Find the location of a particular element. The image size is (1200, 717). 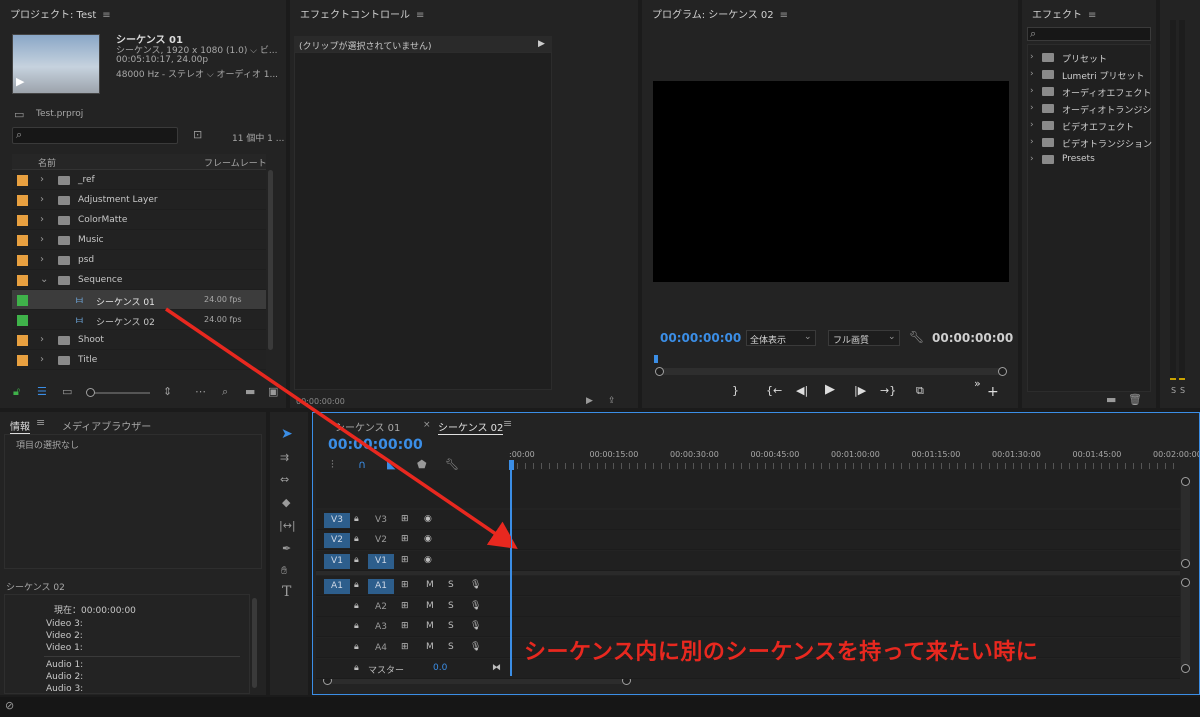

annotation-arrow is located at coordinates (341, 428).